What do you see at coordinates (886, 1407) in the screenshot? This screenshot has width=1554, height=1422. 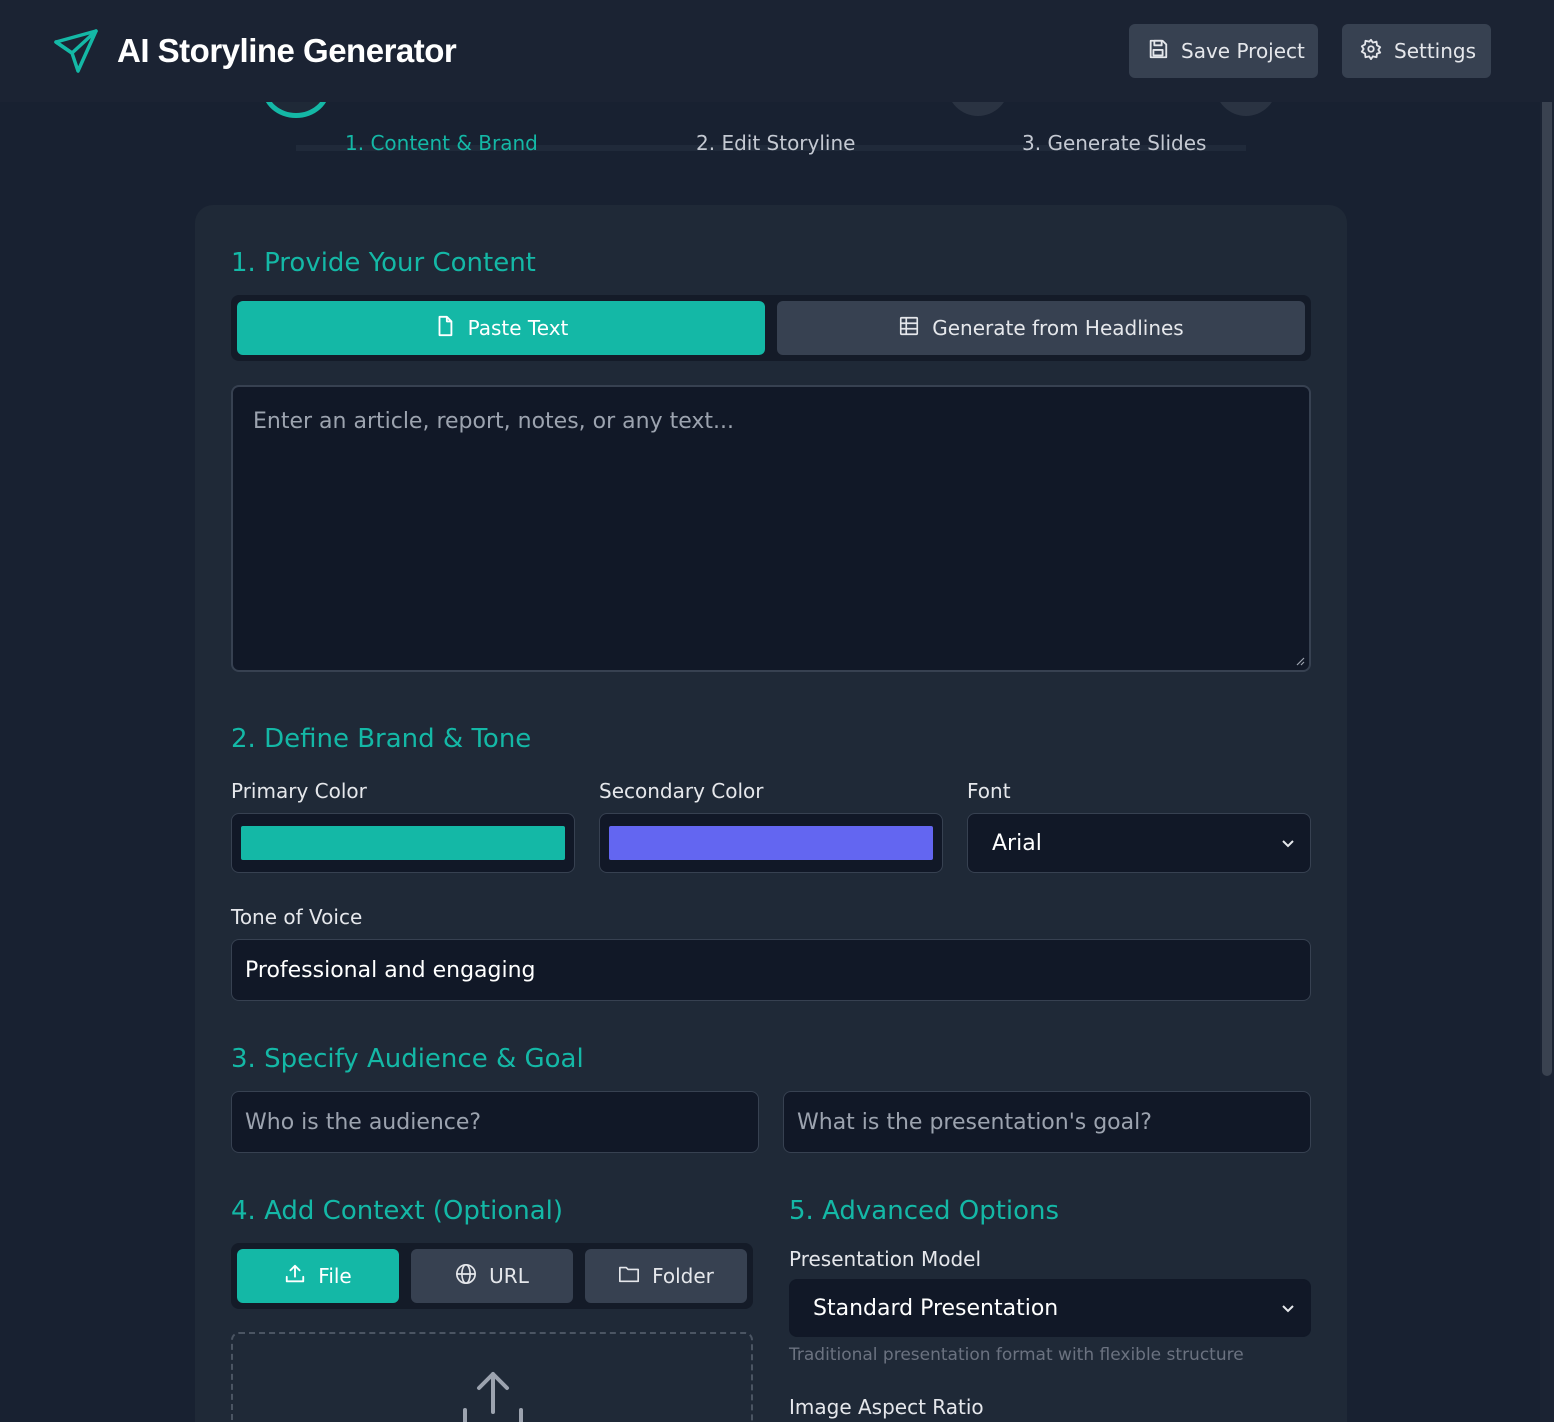 I see `image-aspect-ratio-label: Image Aspect Ratio` at bounding box center [886, 1407].